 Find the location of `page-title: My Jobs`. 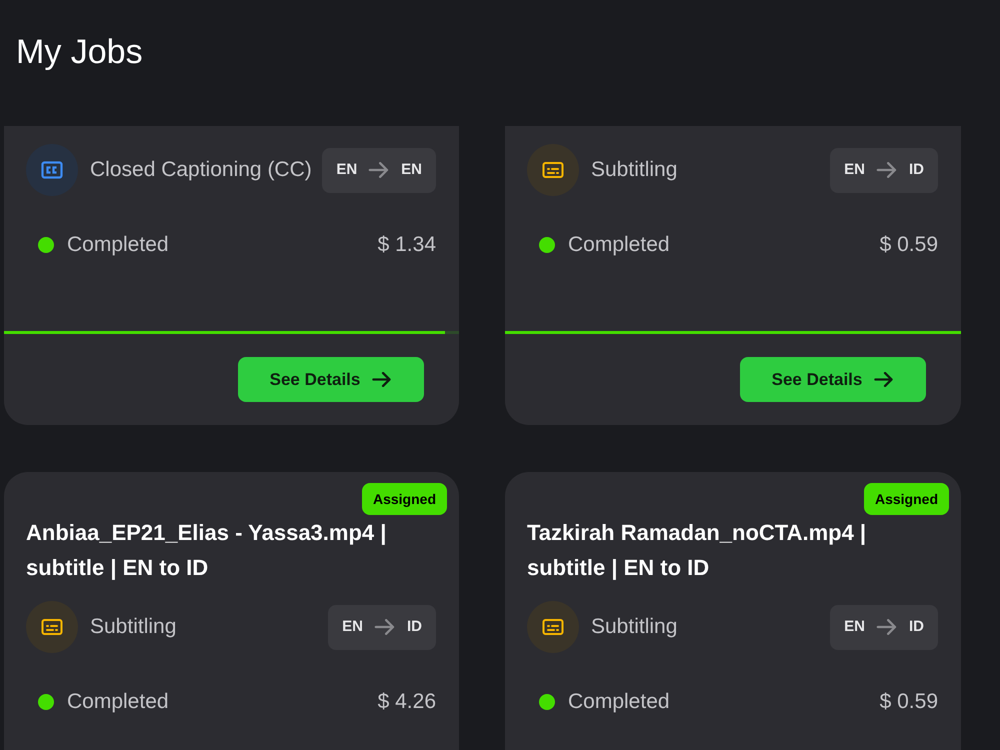

page-title: My Jobs is located at coordinates (79, 52).